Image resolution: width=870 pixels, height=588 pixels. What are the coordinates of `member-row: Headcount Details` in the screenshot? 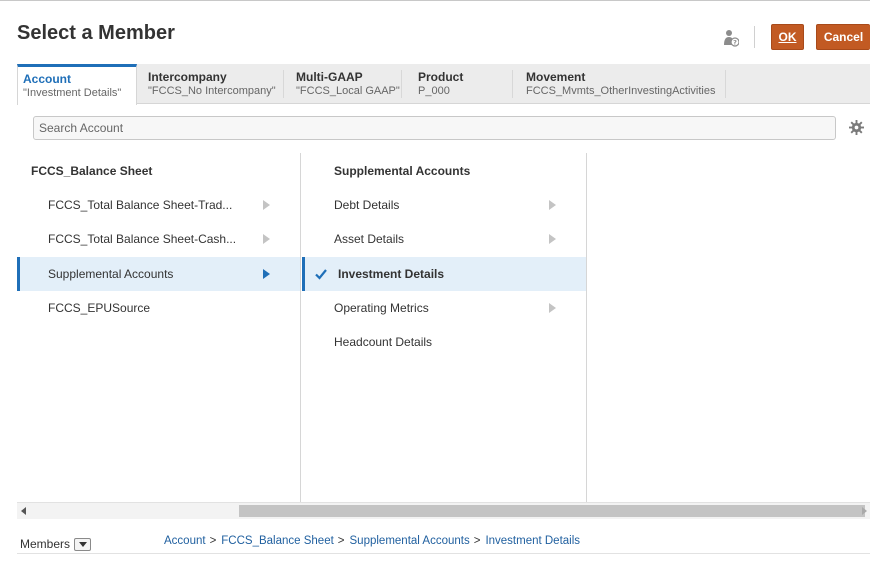 It's located at (444, 342).